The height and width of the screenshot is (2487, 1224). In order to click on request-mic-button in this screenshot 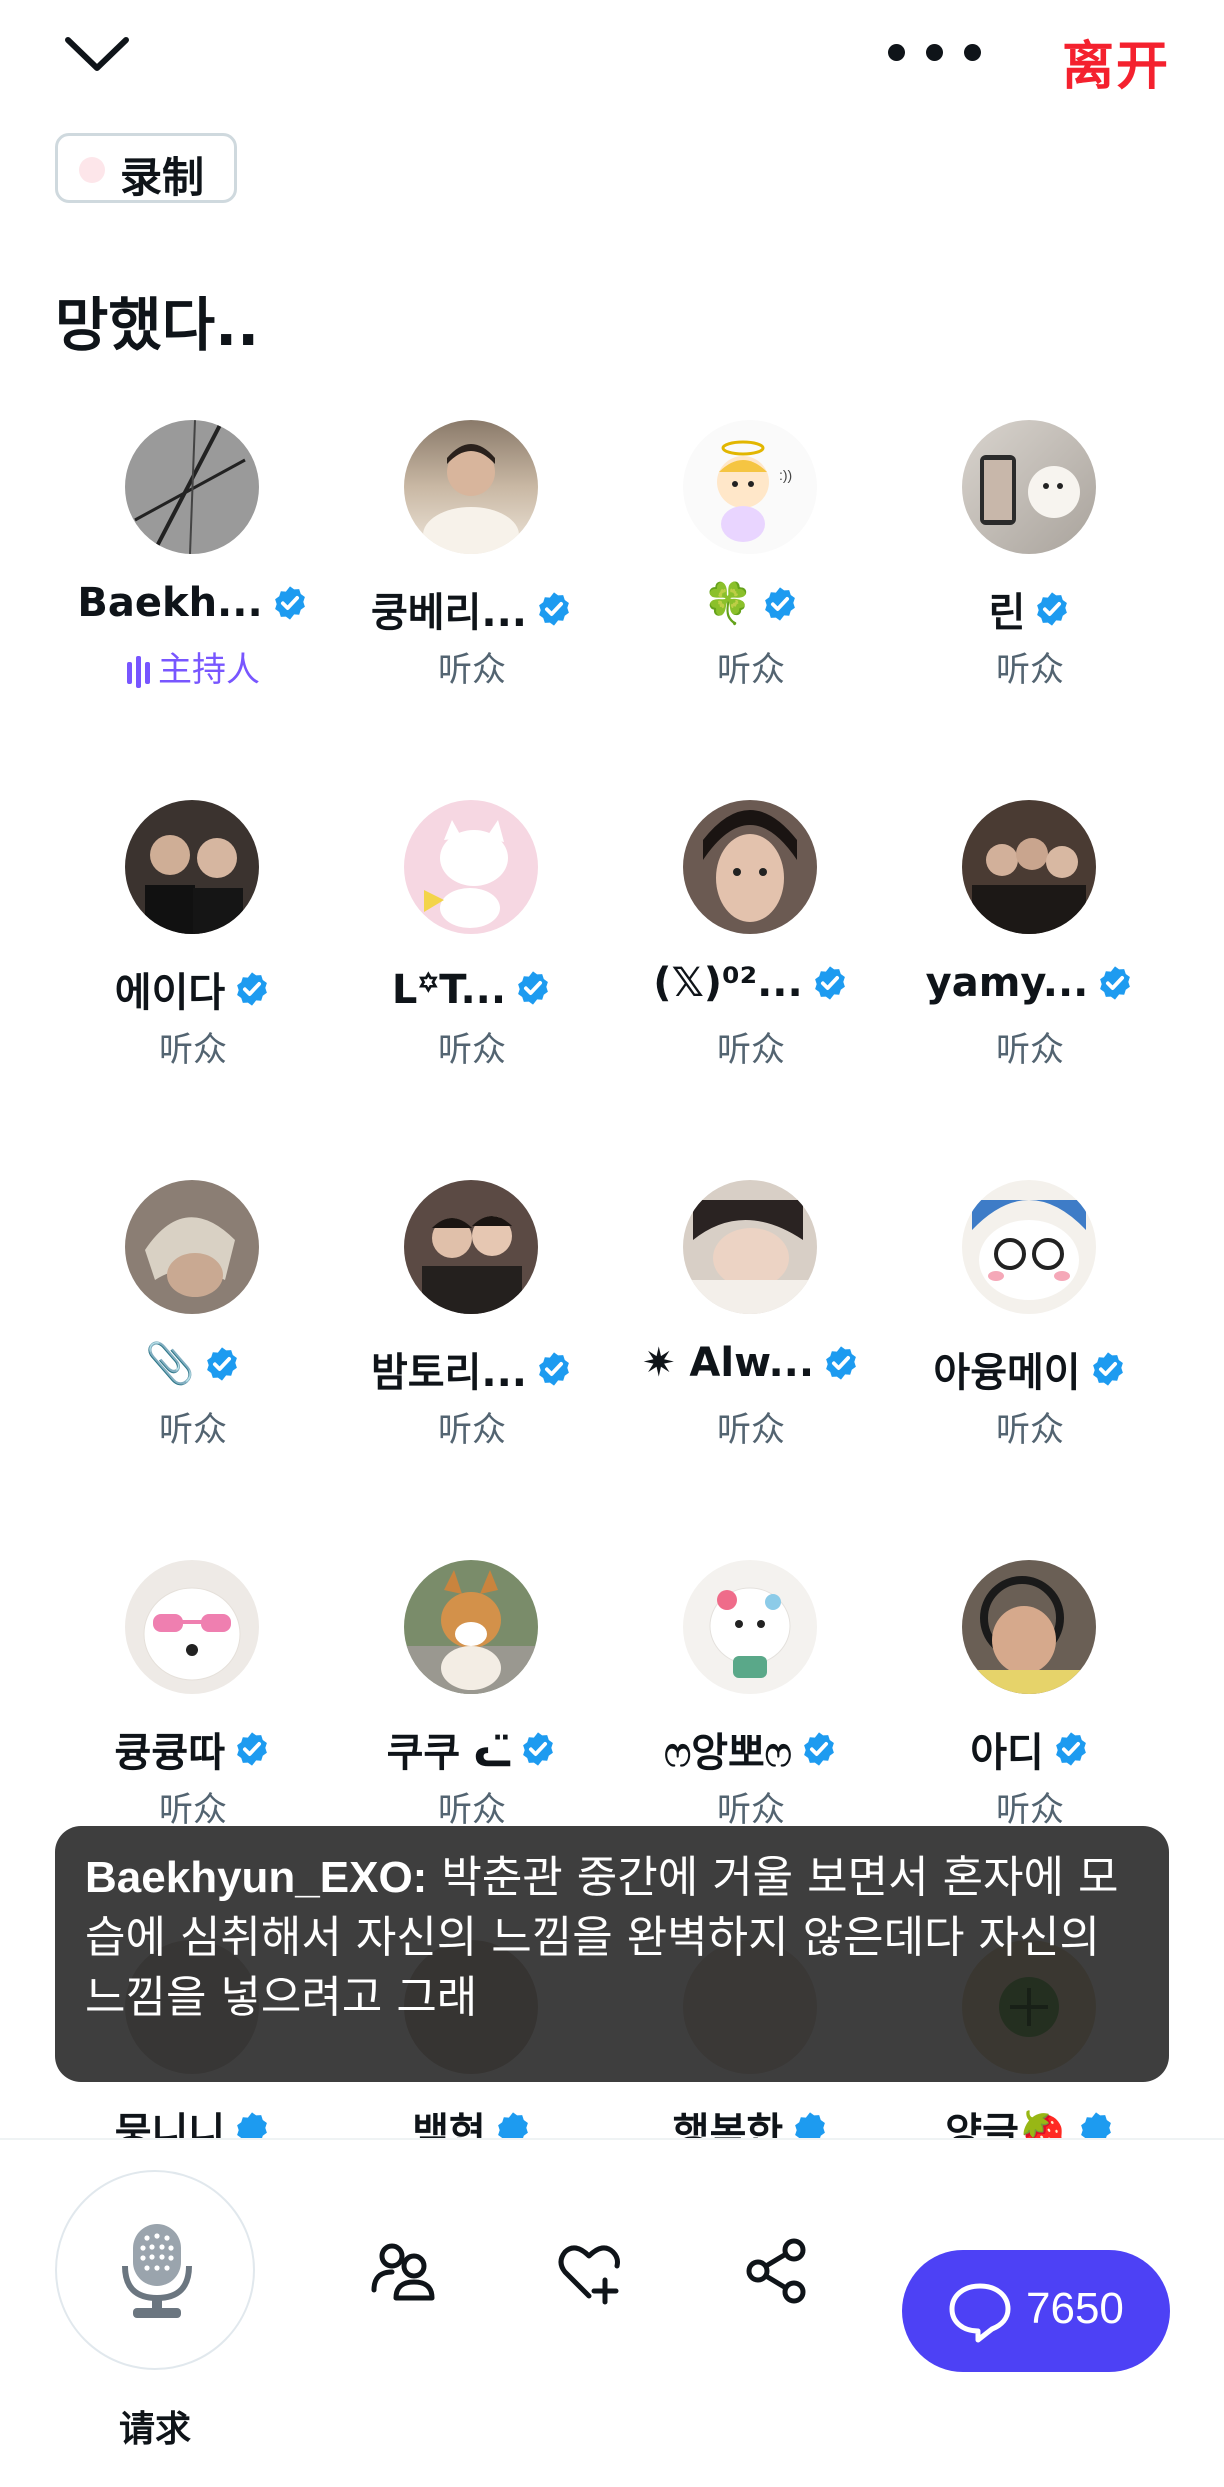, I will do `click(155, 2270)`.